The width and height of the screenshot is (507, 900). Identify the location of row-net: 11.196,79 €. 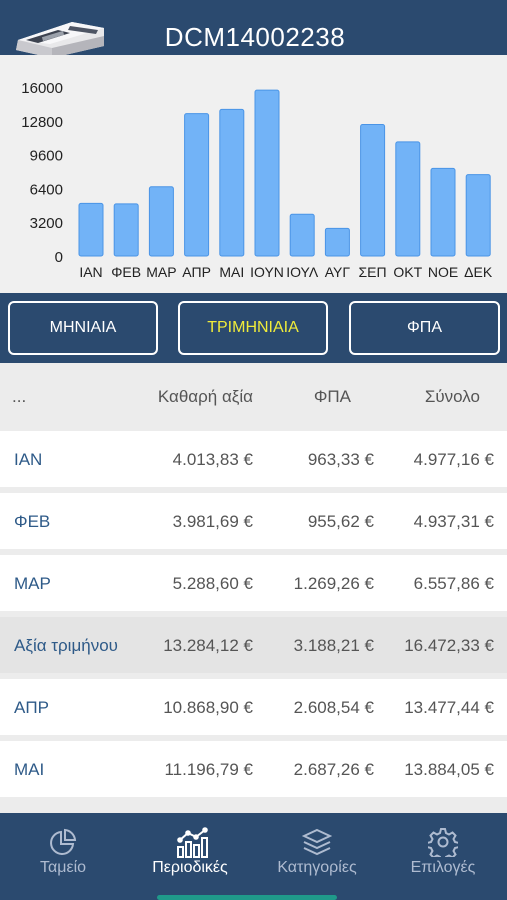
(208, 769).